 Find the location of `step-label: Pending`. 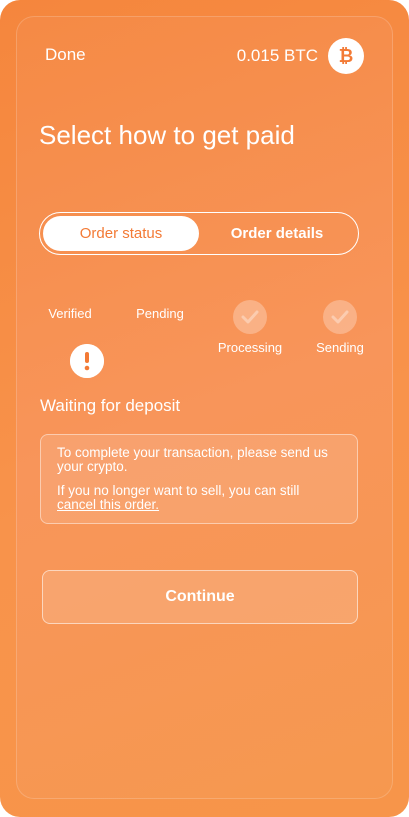

step-label: Pending is located at coordinates (160, 313).